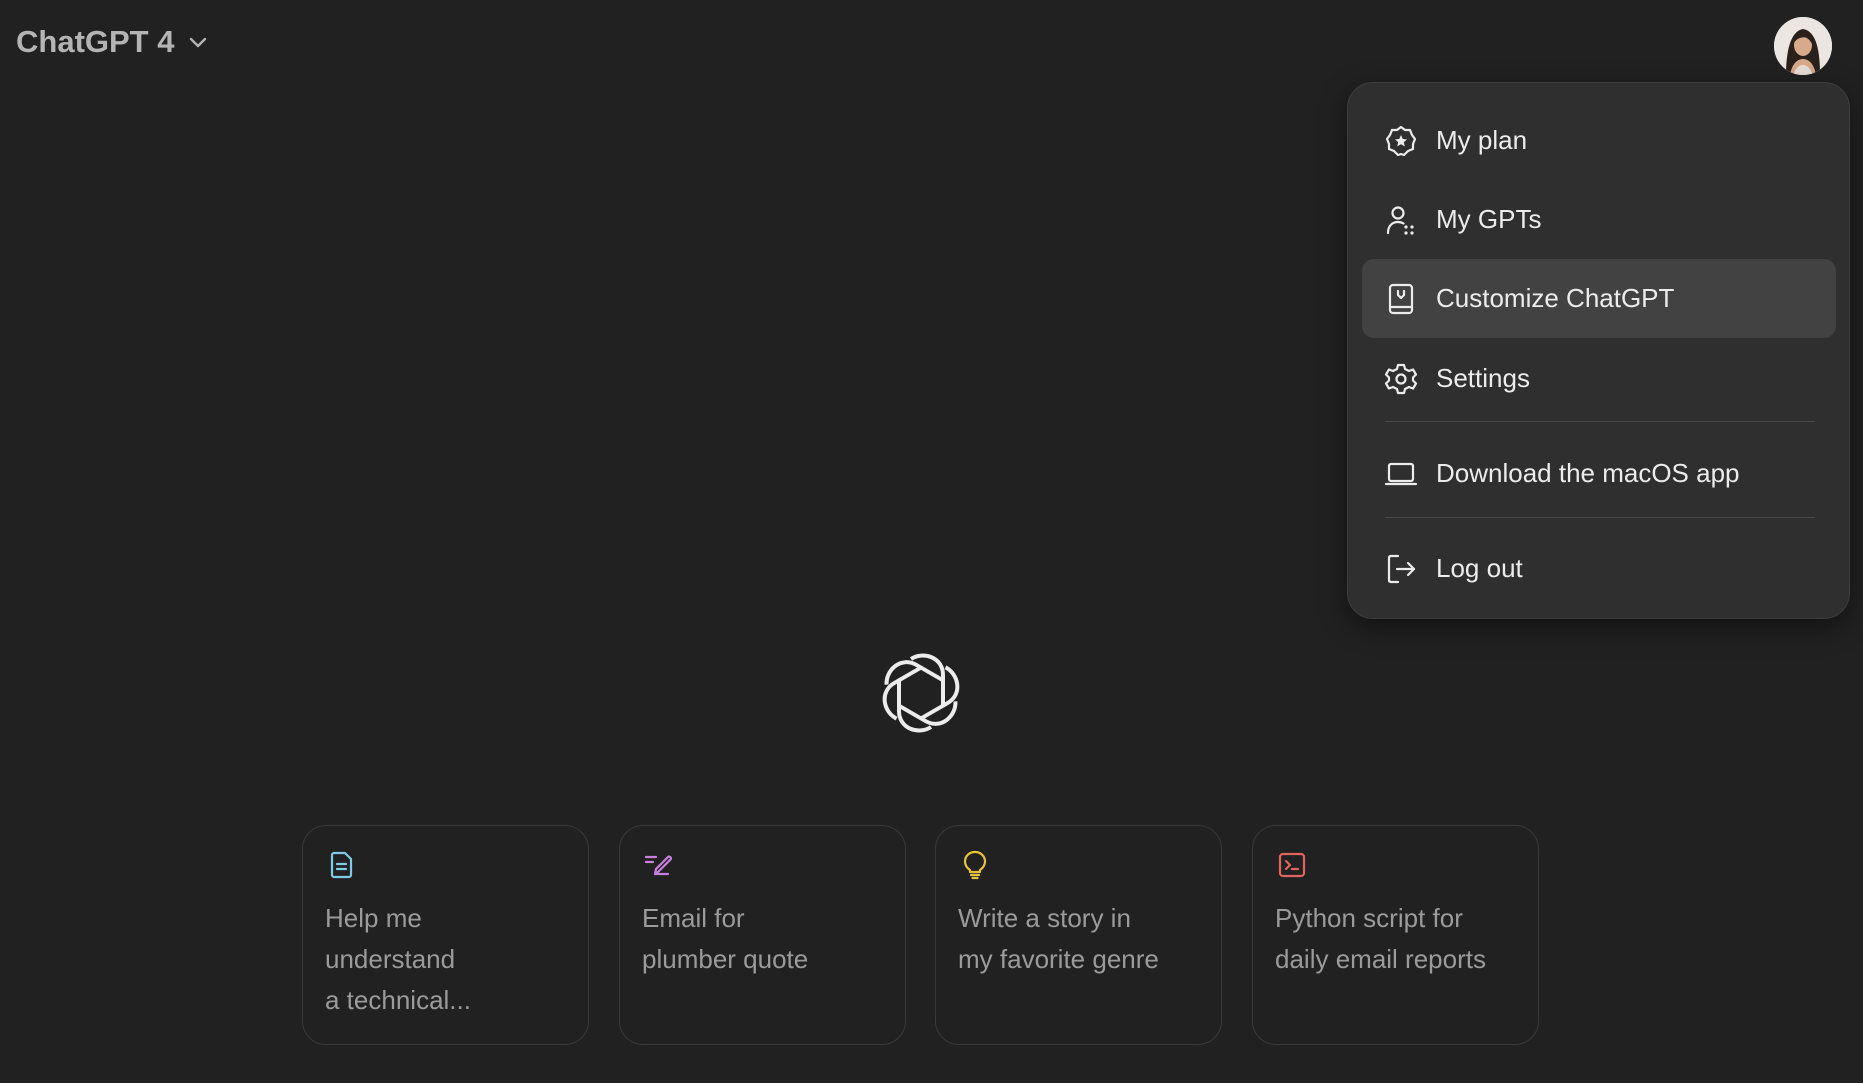 Image resolution: width=1863 pixels, height=1083 pixels. I want to click on suggestion-card-email: Email for plumber quote, so click(762, 935).